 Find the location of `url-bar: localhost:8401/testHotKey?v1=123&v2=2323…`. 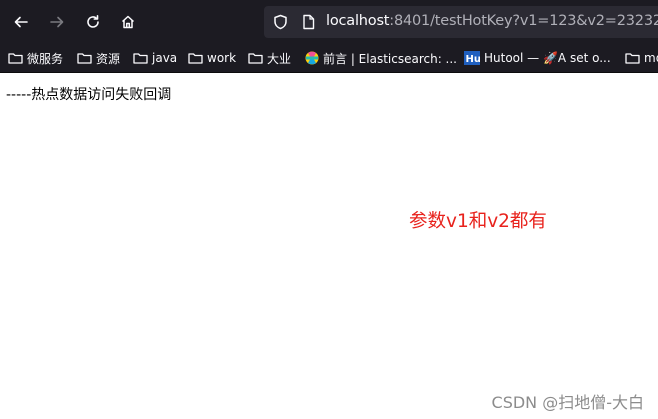

url-bar: localhost:8401/testHotKey?v1=123&v2=2323… is located at coordinates (461, 22).